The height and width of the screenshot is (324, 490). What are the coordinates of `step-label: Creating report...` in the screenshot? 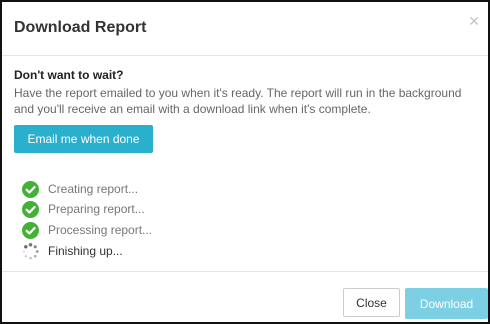 It's located at (93, 189).